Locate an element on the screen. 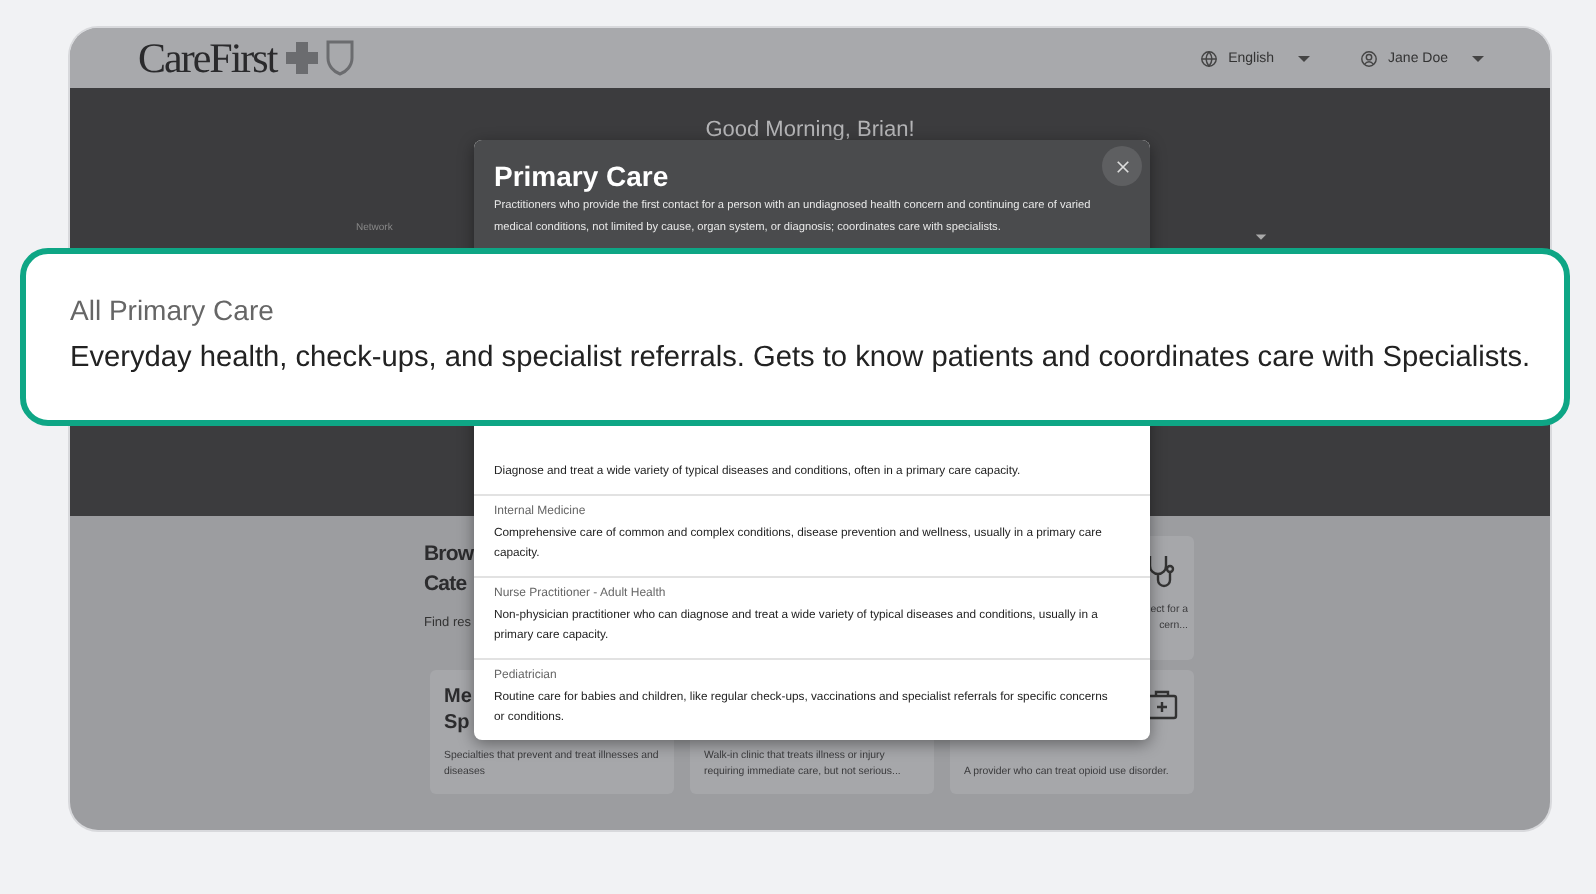 This screenshot has height=894, width=1596. section-heading: Cate is located at coordinates (445, 585).